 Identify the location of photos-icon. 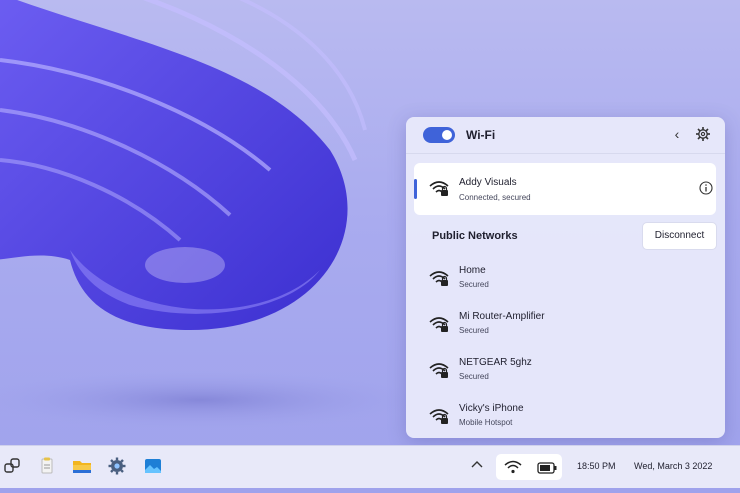
(153, 466).